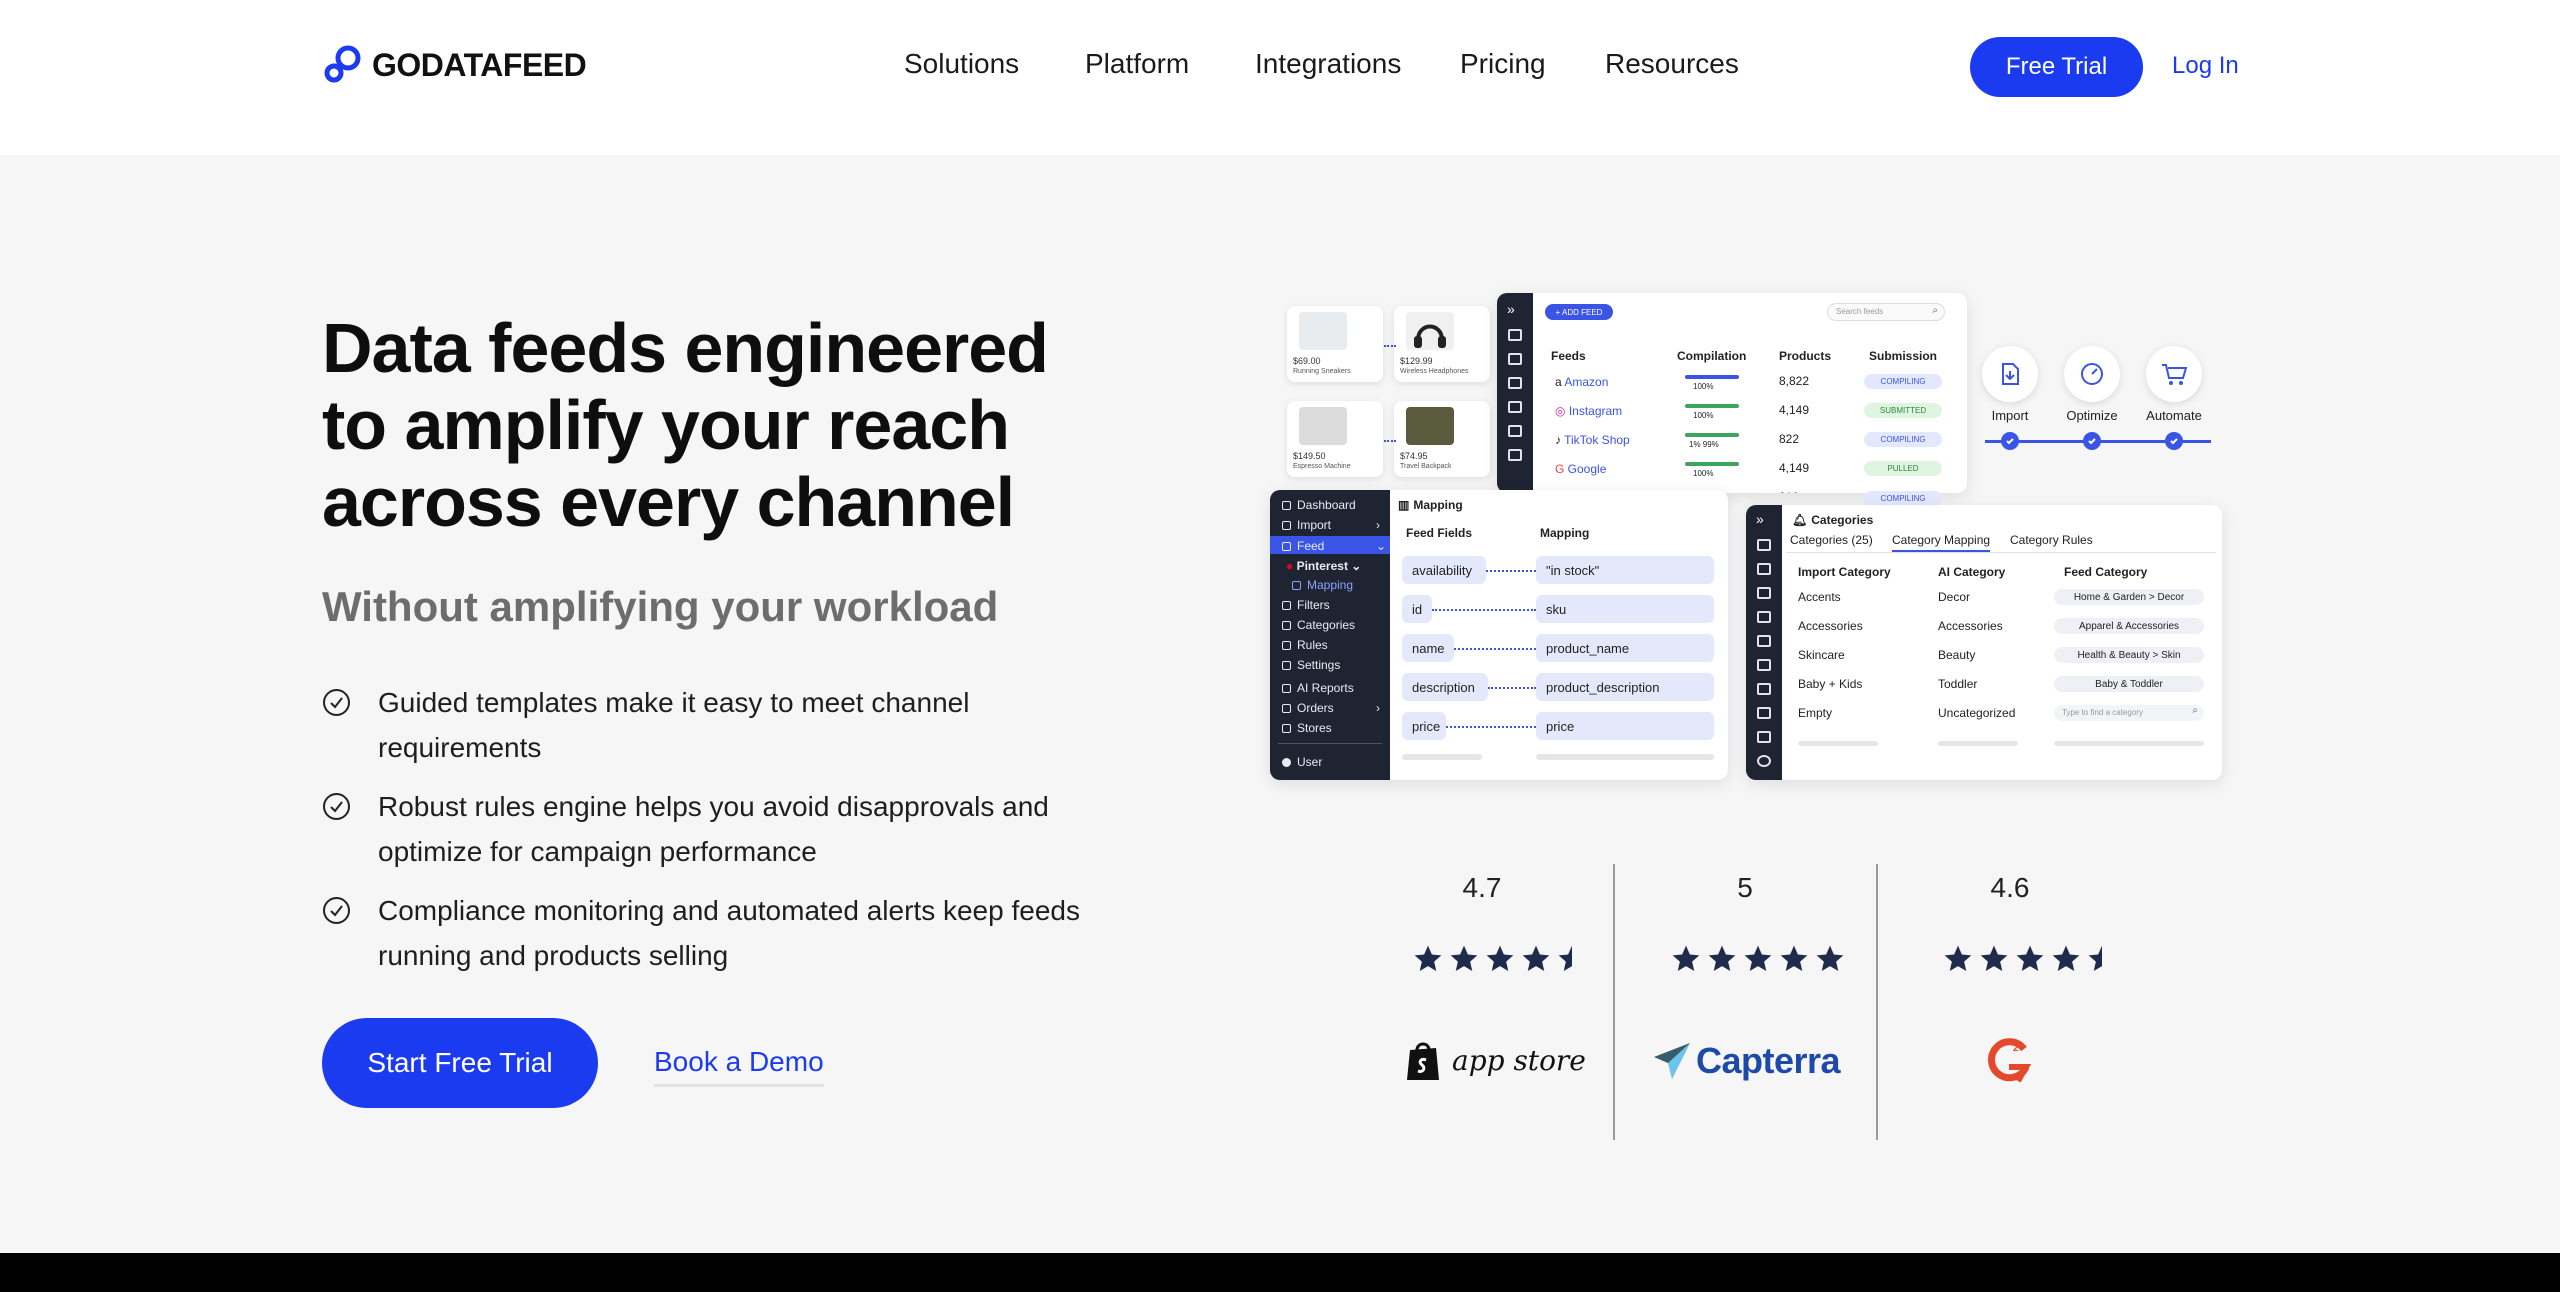 Image resolution: width=2560 pixels, height=1292 pixels. Describe the element at coordinates (1764, 617) in the screenshot. I see `map-icon` at that location.